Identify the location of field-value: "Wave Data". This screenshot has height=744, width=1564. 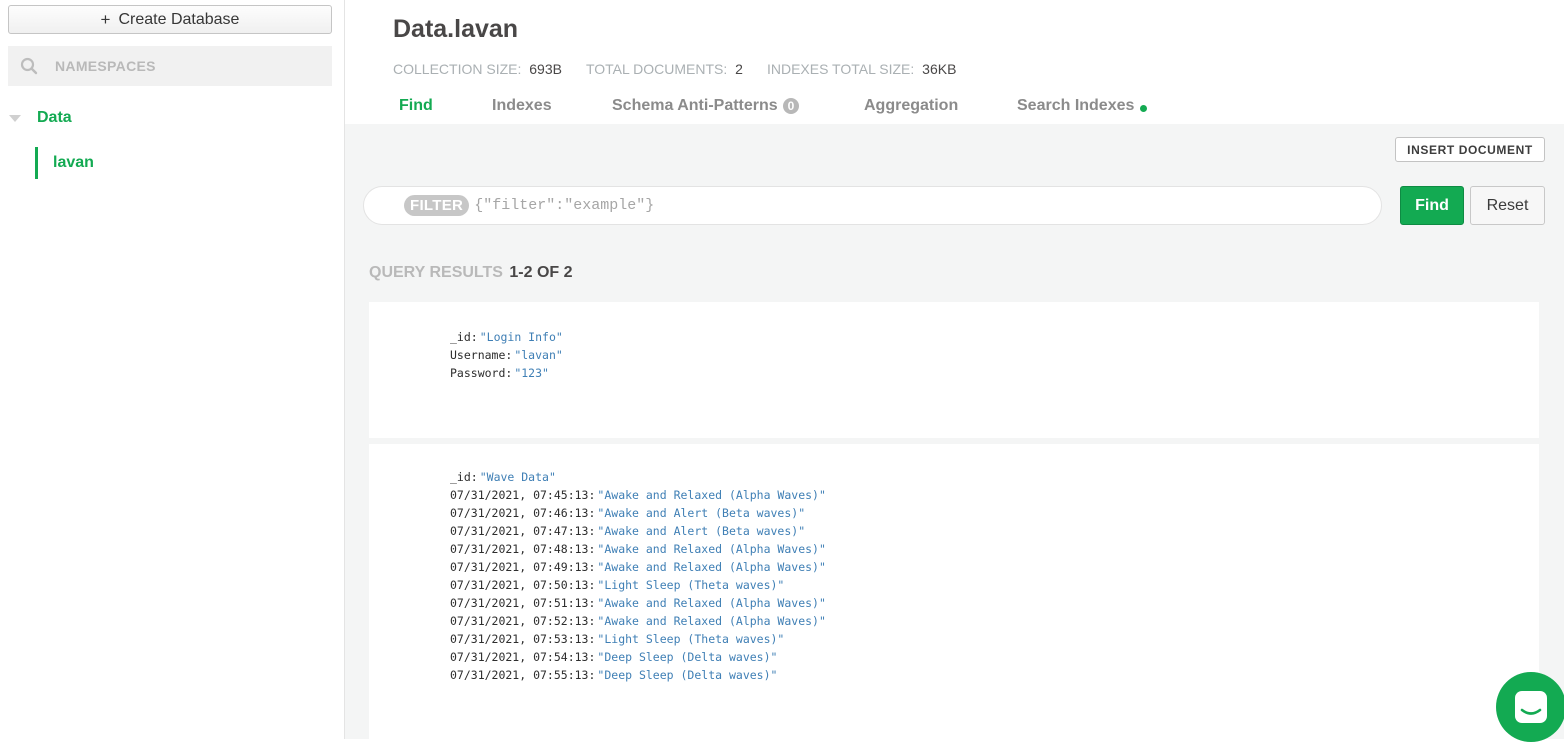
(517, 477).